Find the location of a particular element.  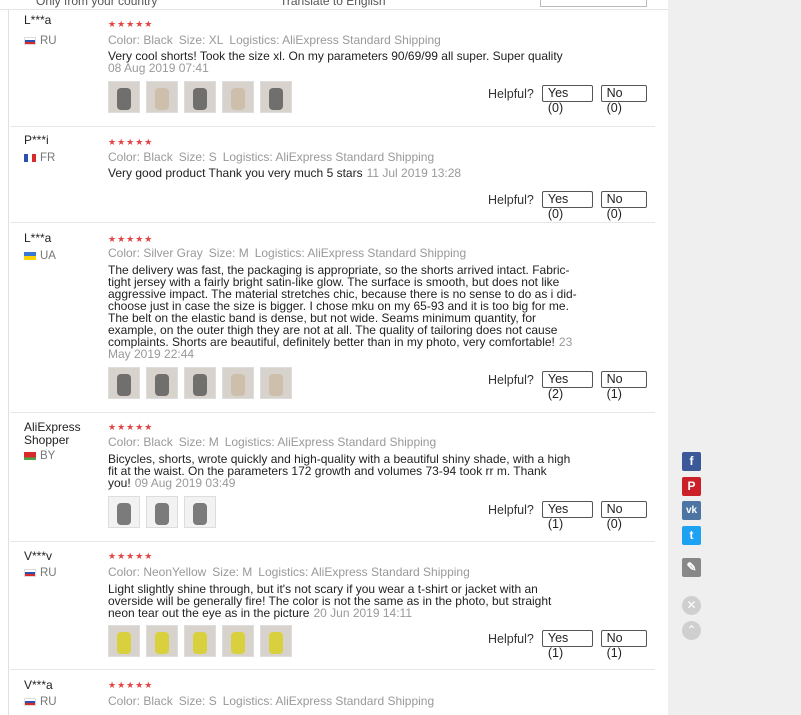

close-icon: ✕ is located at coordinates (691, 605).